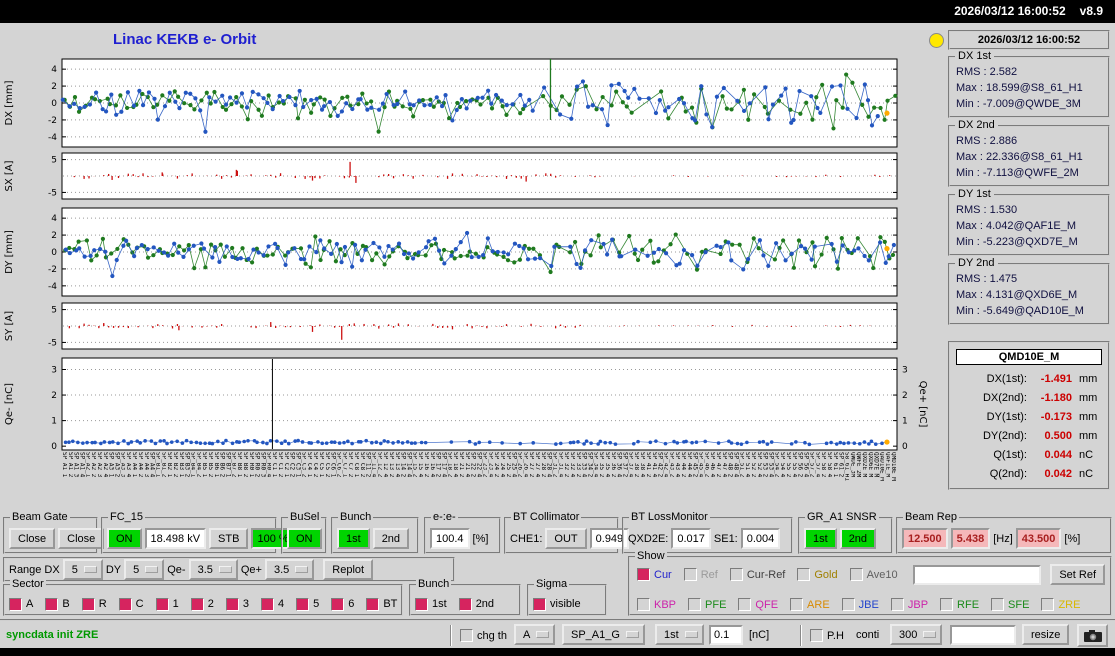 Image resolution: width=1115 pixels, height=656 pixels. Describe the element at coordinates (421, 465) in the screenshot. I see `bpm-label: SP_15_4` at that location.